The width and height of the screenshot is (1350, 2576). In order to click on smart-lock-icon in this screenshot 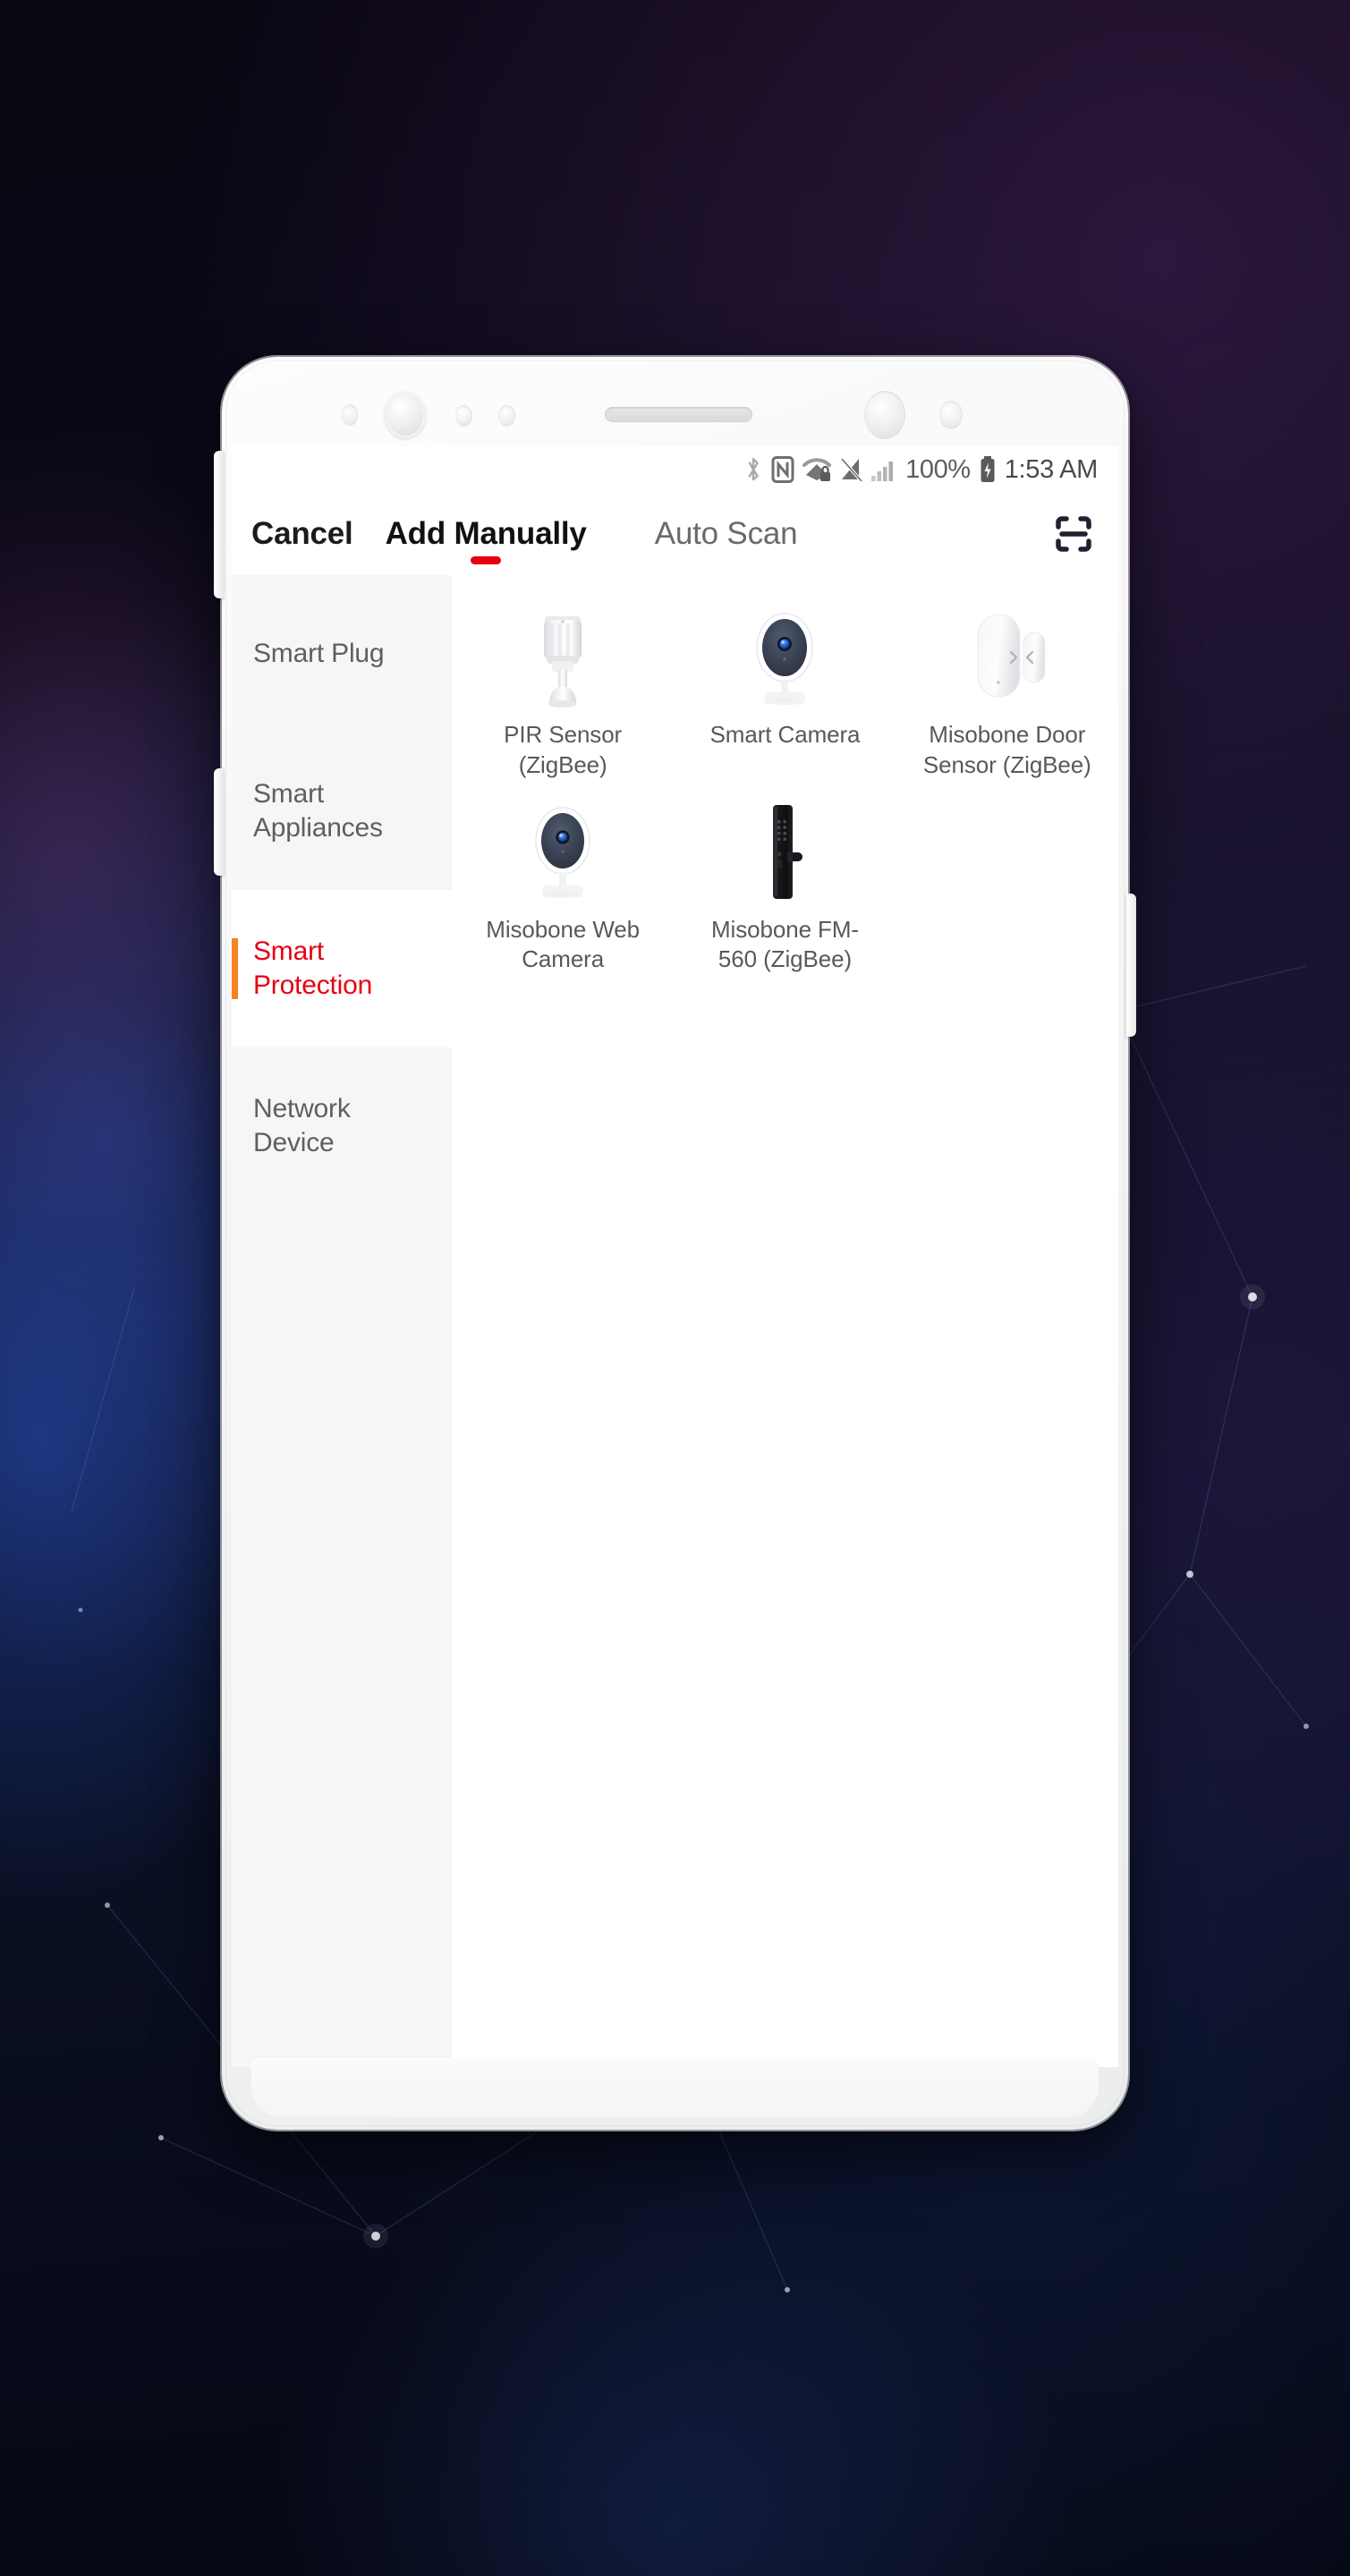, I will do `click(784, 853)`.